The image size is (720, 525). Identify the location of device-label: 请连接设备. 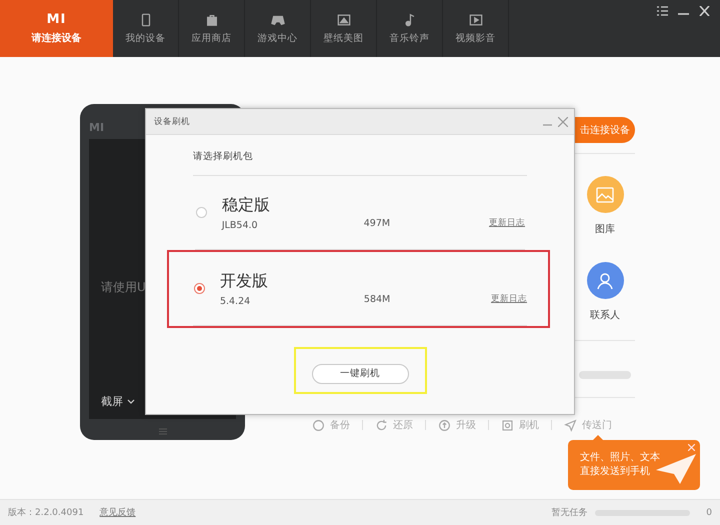
(57, 38).